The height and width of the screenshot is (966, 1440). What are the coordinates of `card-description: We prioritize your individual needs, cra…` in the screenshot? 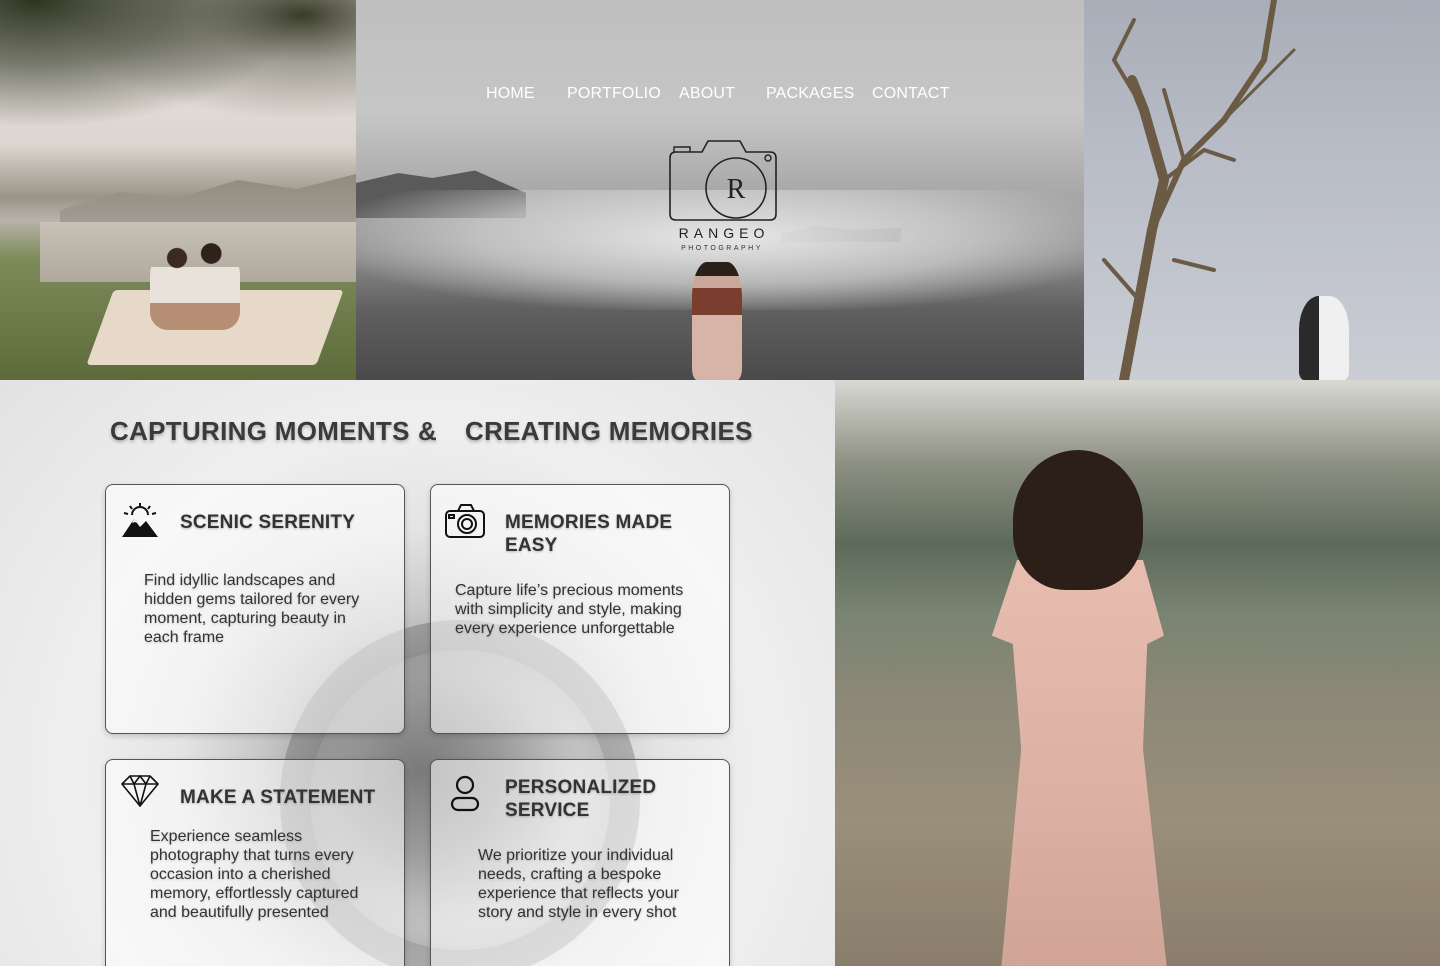 It's located at (578, 884).